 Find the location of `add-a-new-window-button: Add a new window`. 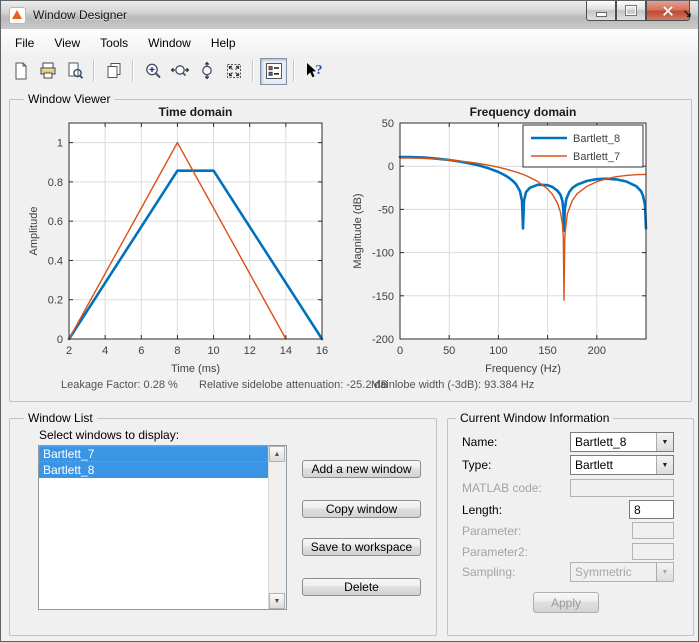

add-a-new-window-button: Add a new window is located at coordinates (361, 469).